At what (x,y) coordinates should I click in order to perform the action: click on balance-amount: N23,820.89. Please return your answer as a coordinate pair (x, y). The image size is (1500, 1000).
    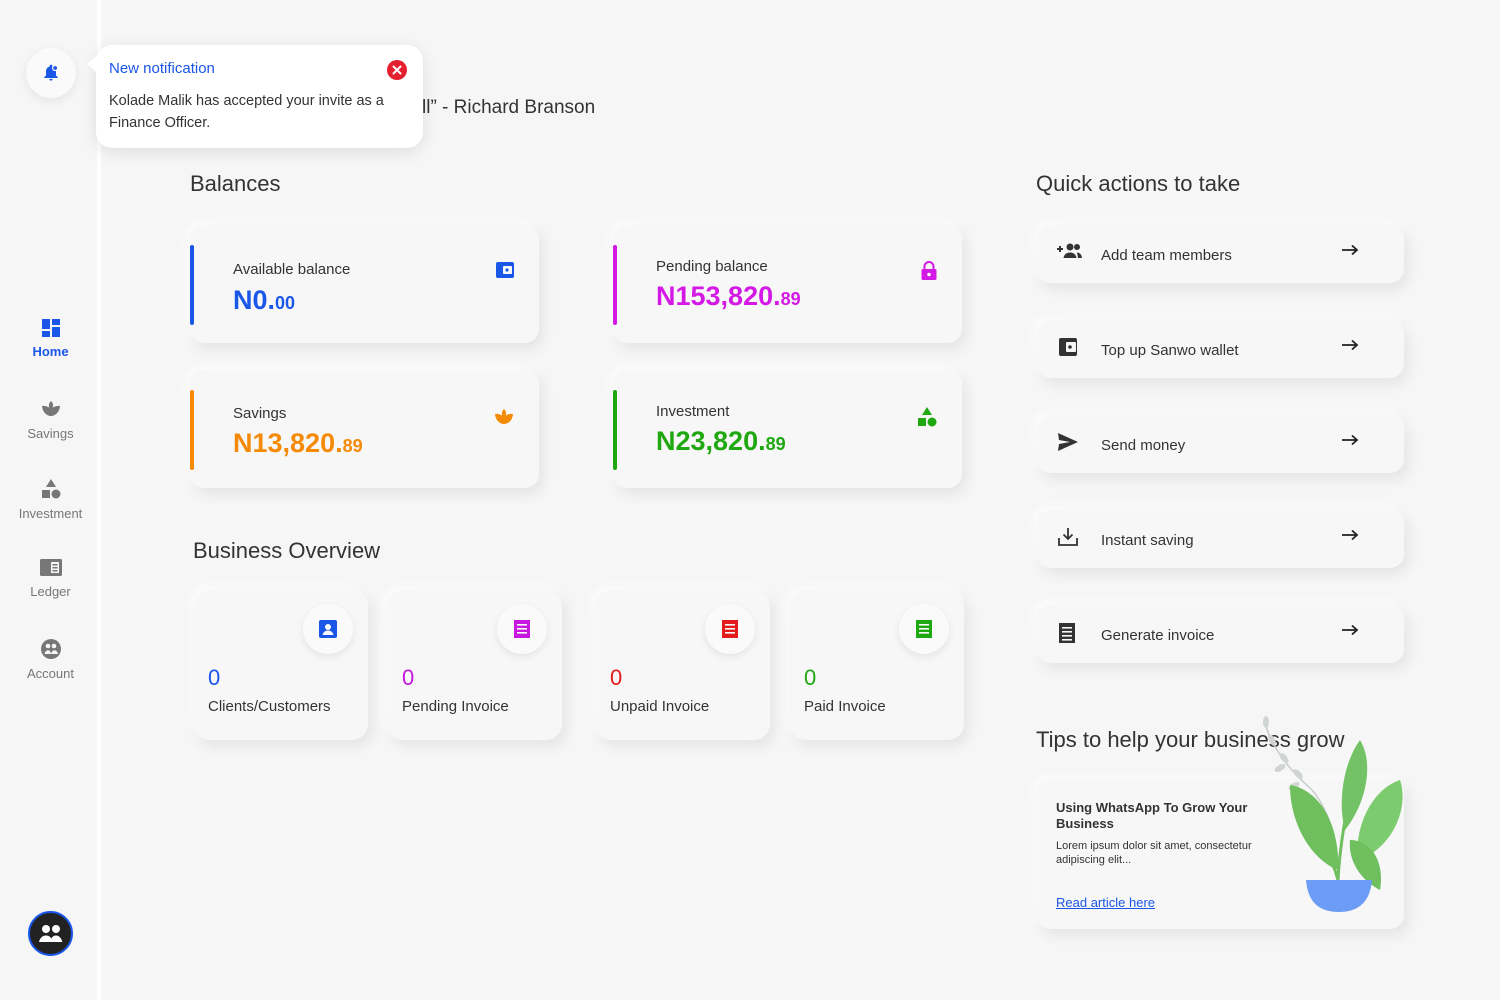
    Looking at the image, I should click on (721, 441).